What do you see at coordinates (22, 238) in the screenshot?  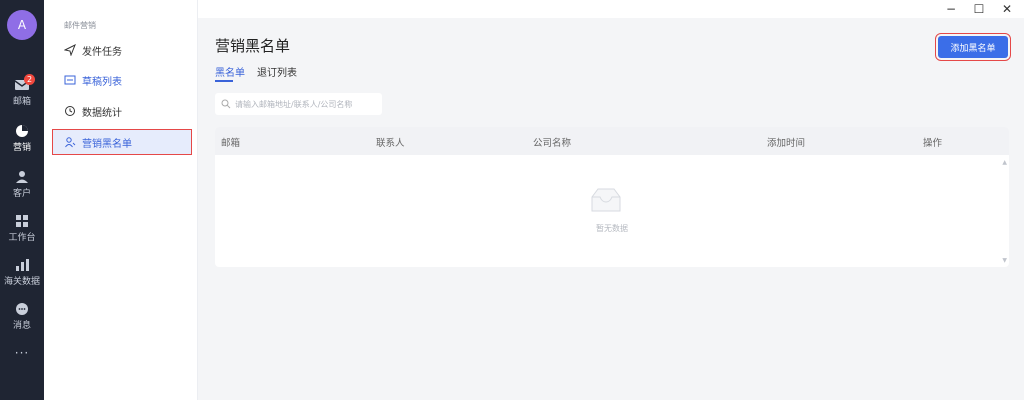 I see `rail-item-label: 工作台` at bounding box center [22, 238].